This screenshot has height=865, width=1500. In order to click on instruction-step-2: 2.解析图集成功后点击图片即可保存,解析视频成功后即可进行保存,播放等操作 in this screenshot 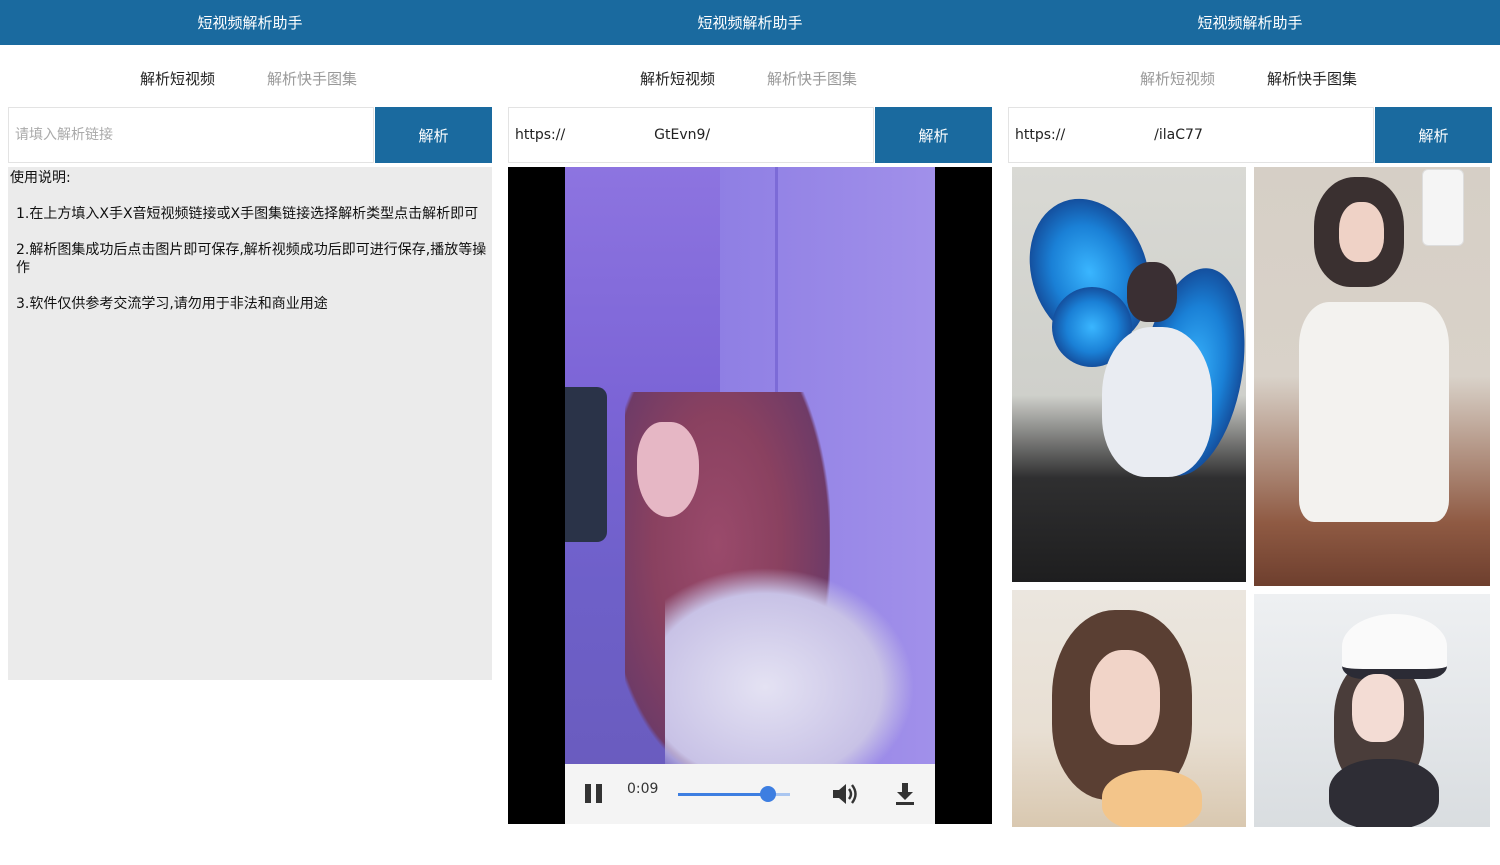, I will do `click(250, 259)`.